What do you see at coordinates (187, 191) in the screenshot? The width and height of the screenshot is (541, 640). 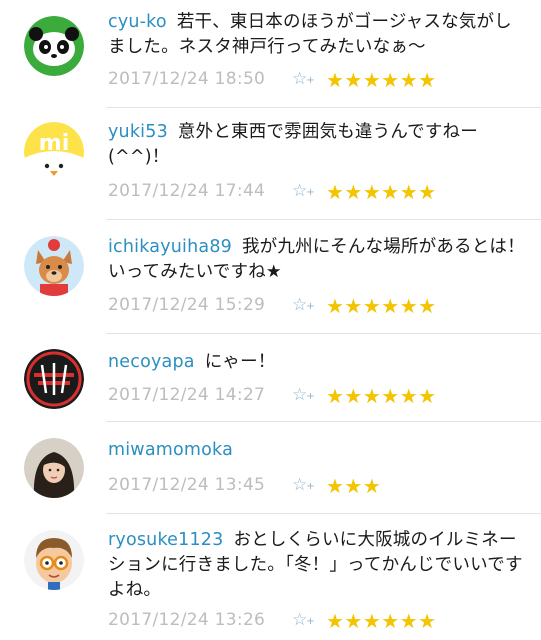 I see `comment-date: 2017/12/24 17:44` at bounding box center [187, 191].